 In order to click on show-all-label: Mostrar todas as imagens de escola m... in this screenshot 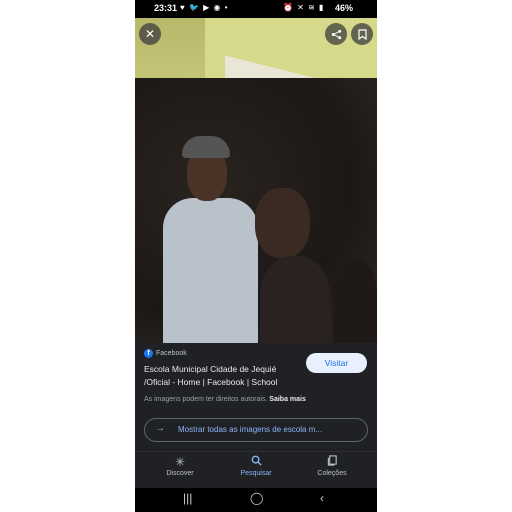, I will do `click(250, 429)`.